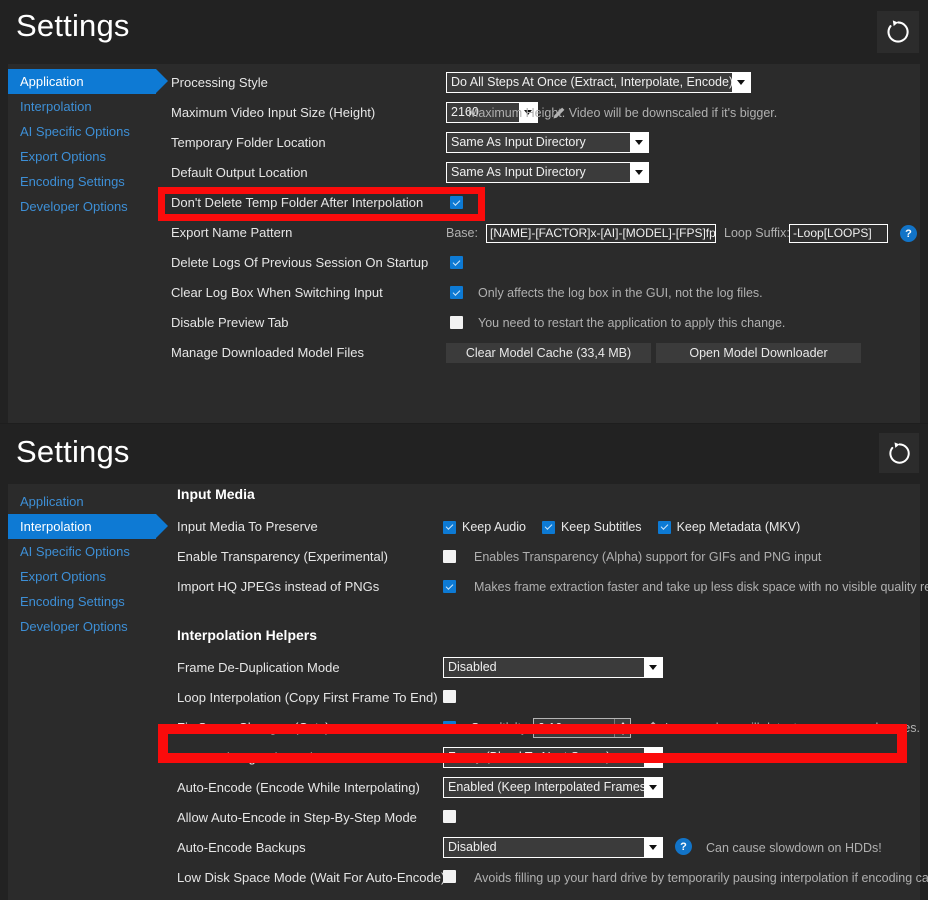  Describe the element at coordinates (449, 556) in the screenshot. I see `enable-transparency-checkbox` at that location.